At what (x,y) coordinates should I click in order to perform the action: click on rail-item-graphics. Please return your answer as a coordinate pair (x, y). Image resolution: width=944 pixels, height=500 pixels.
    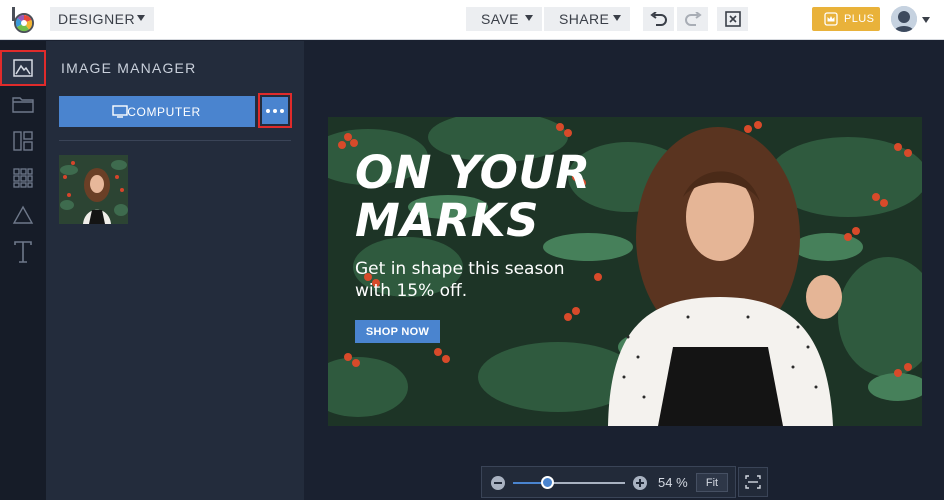
    Looking at the image, I should click on (23, 215).